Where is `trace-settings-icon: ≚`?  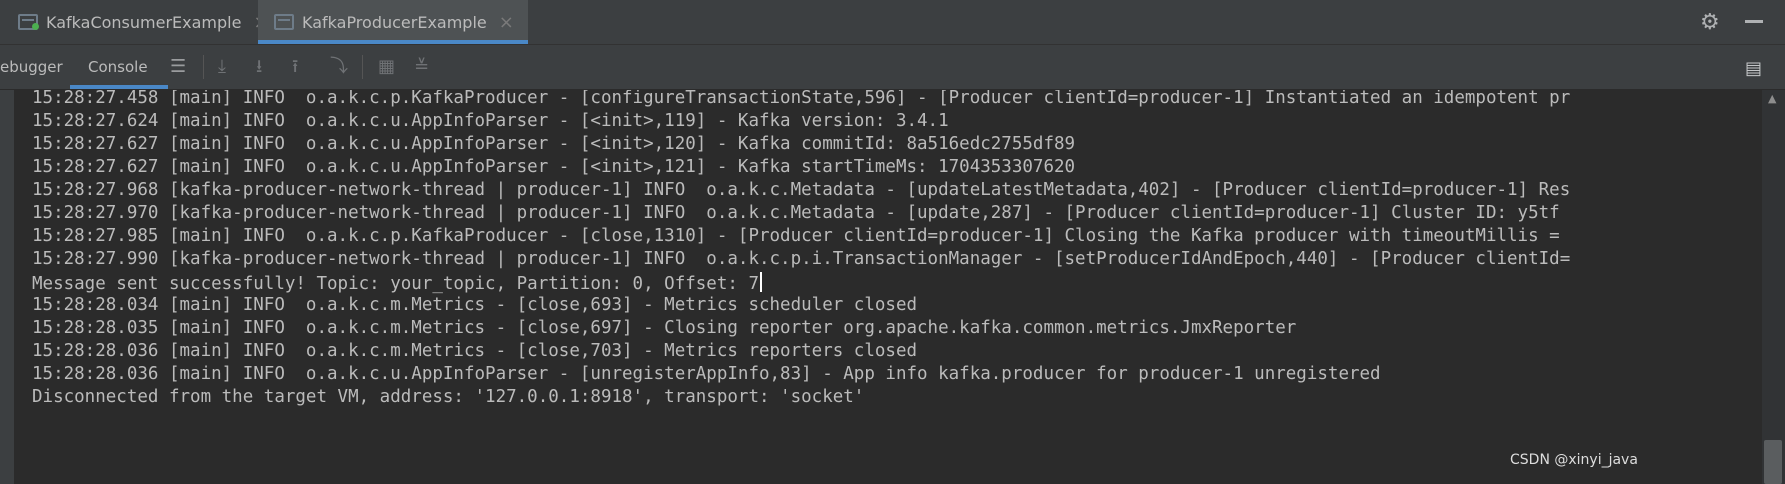 trace-settings-icon: ≚ is located at coordinates (421, 67).